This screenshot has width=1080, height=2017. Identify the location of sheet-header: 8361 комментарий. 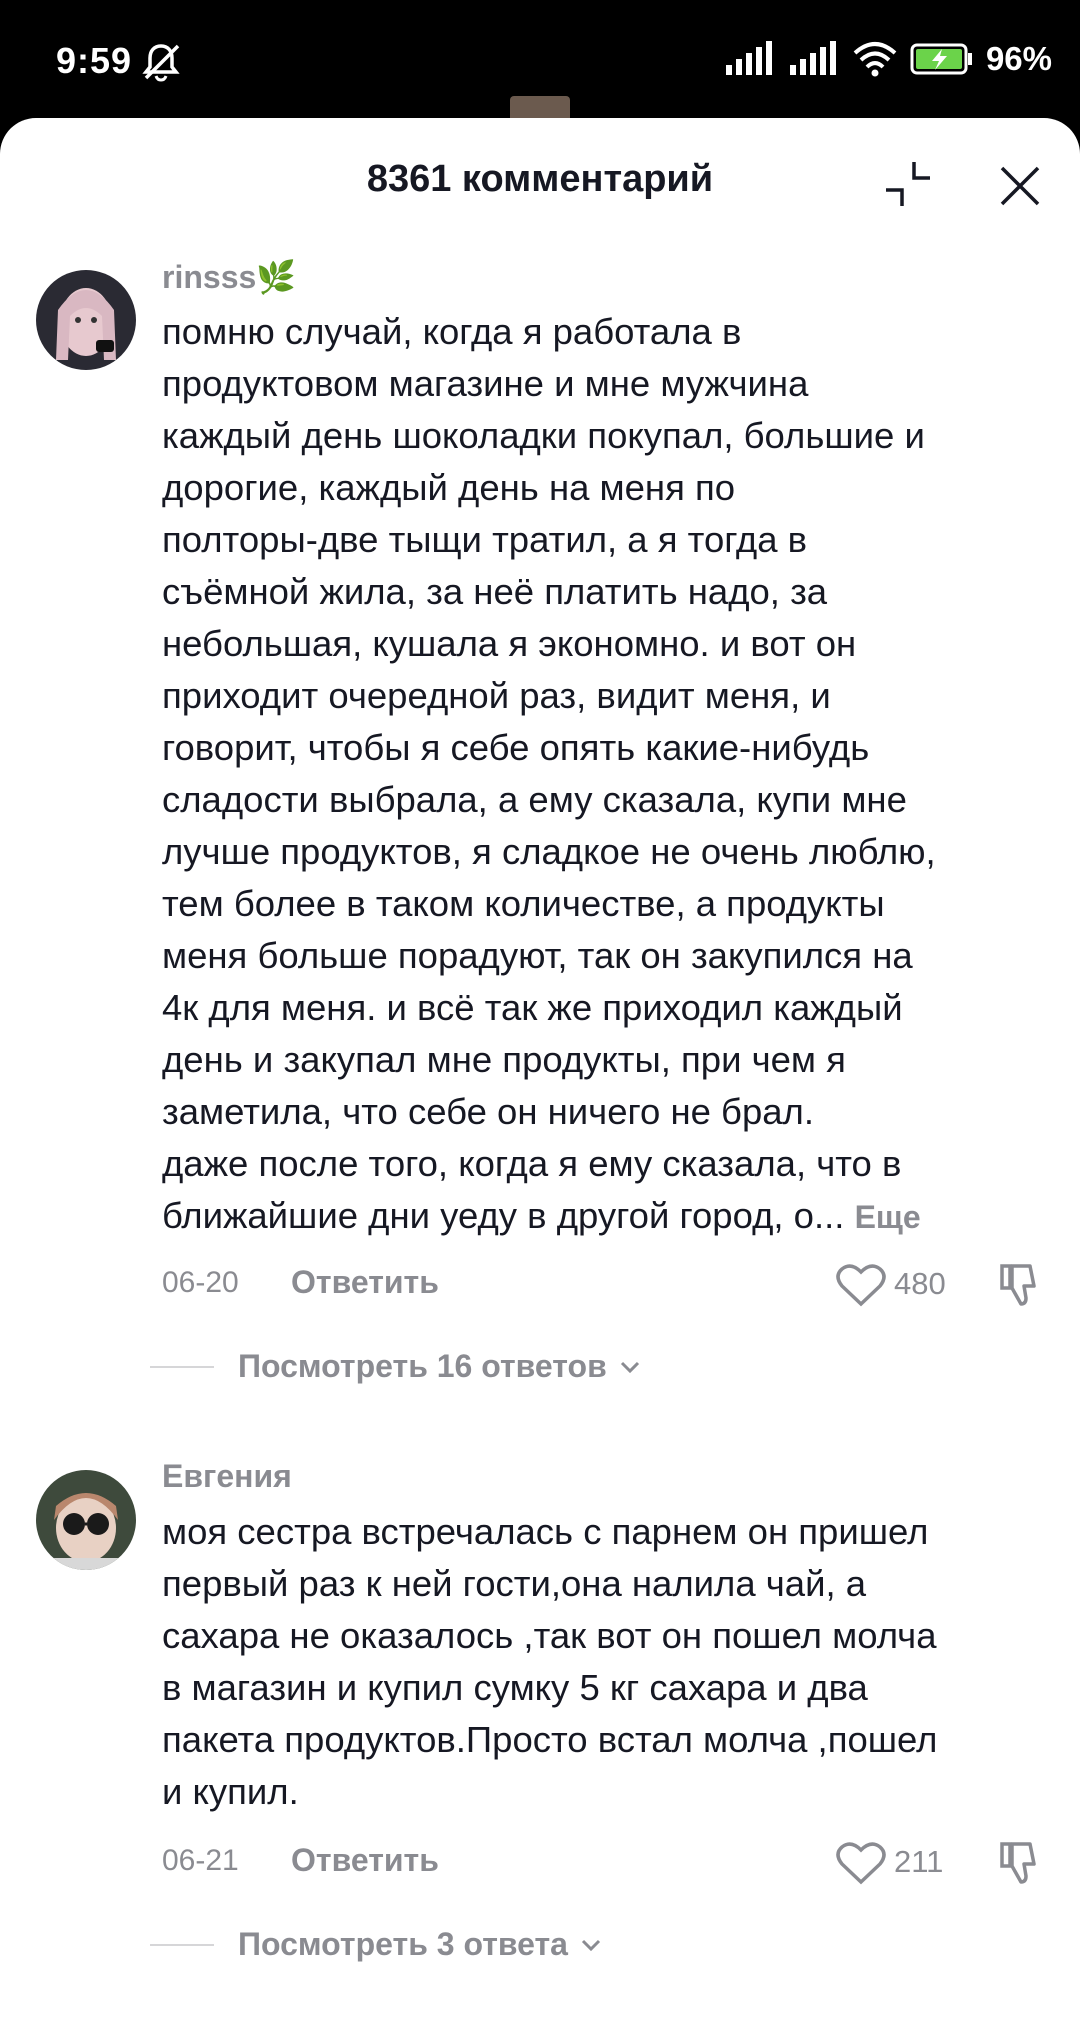
(540, 178).